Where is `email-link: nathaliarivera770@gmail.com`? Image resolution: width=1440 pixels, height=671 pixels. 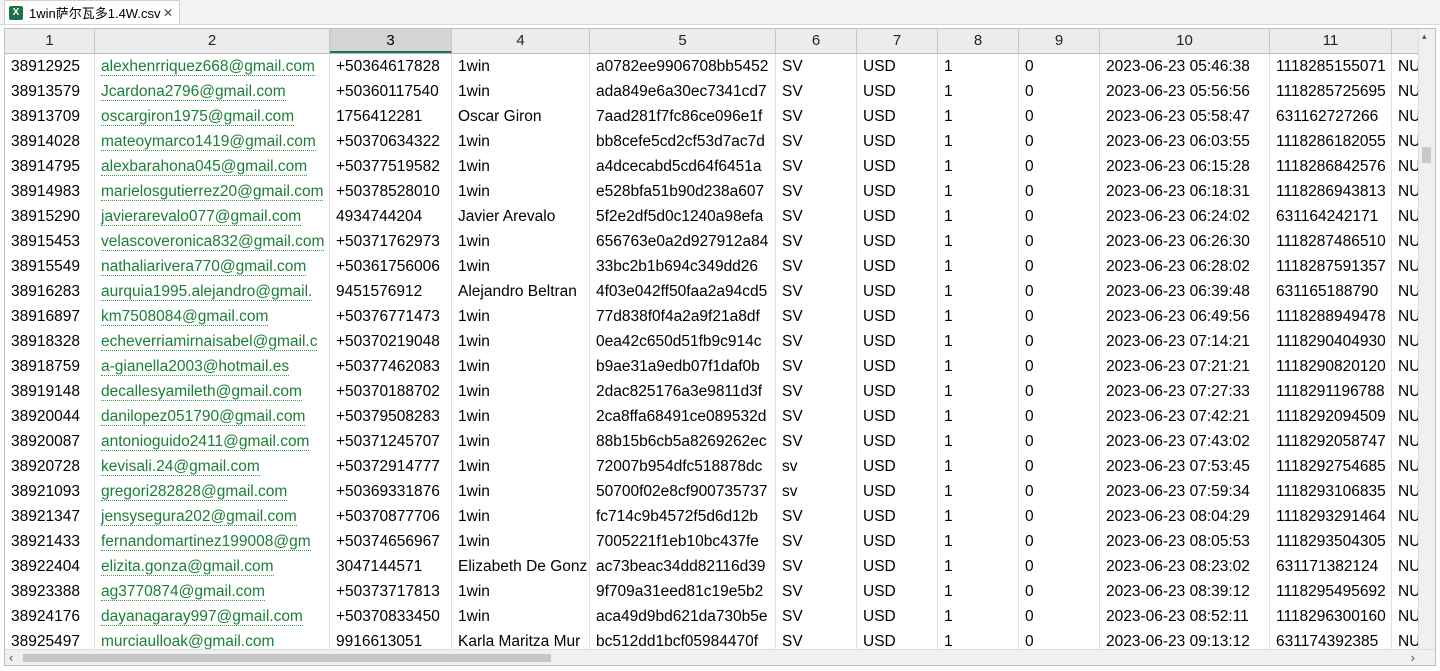 email-link: nathaliarivera770@gmail.com is located at coordinates (204, 267).